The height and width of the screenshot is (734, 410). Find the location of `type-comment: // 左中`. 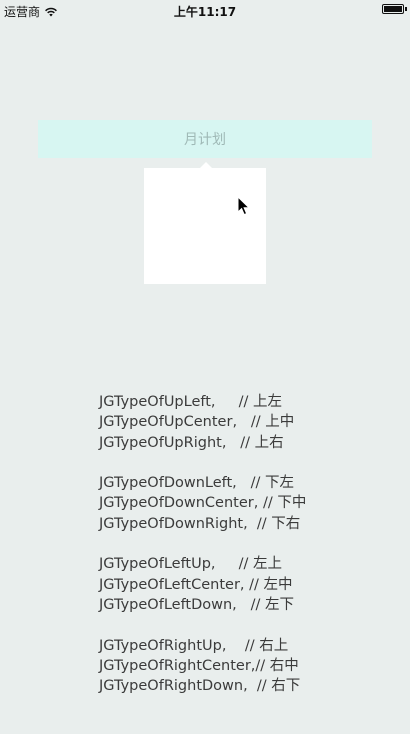

type-comment: // 左中 is located at coordinates (271, 584).